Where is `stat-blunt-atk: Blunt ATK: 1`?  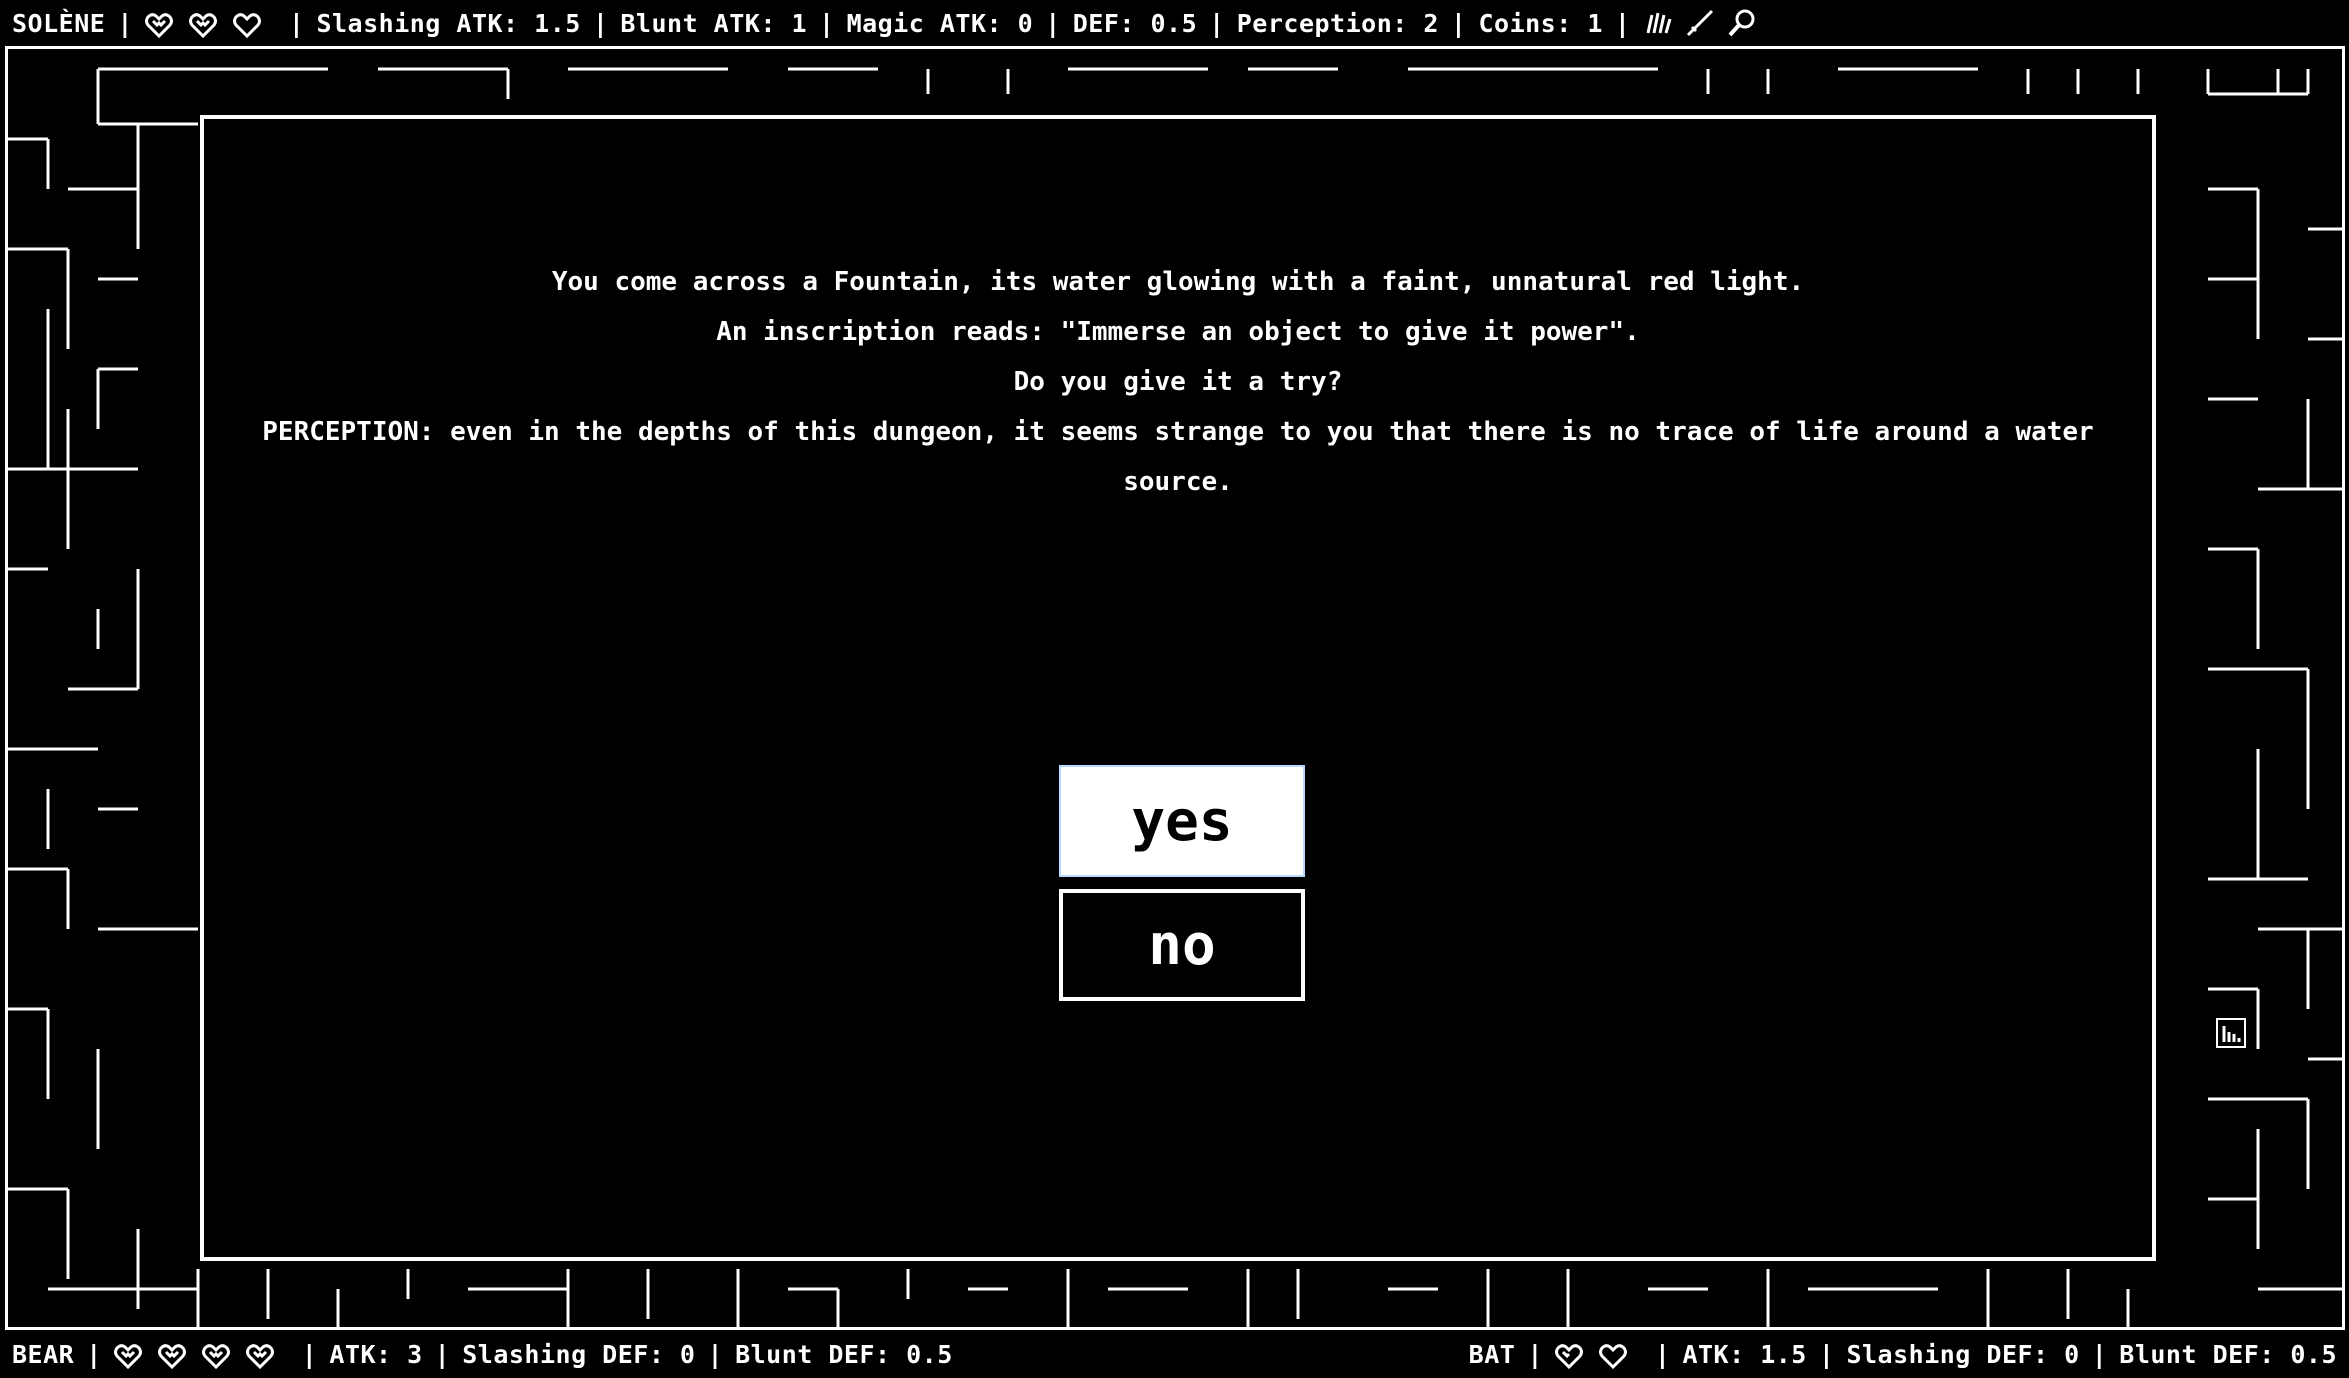
stat-blunt-atk: Blunt ATK: 1 is located at coordinates (713, 23).